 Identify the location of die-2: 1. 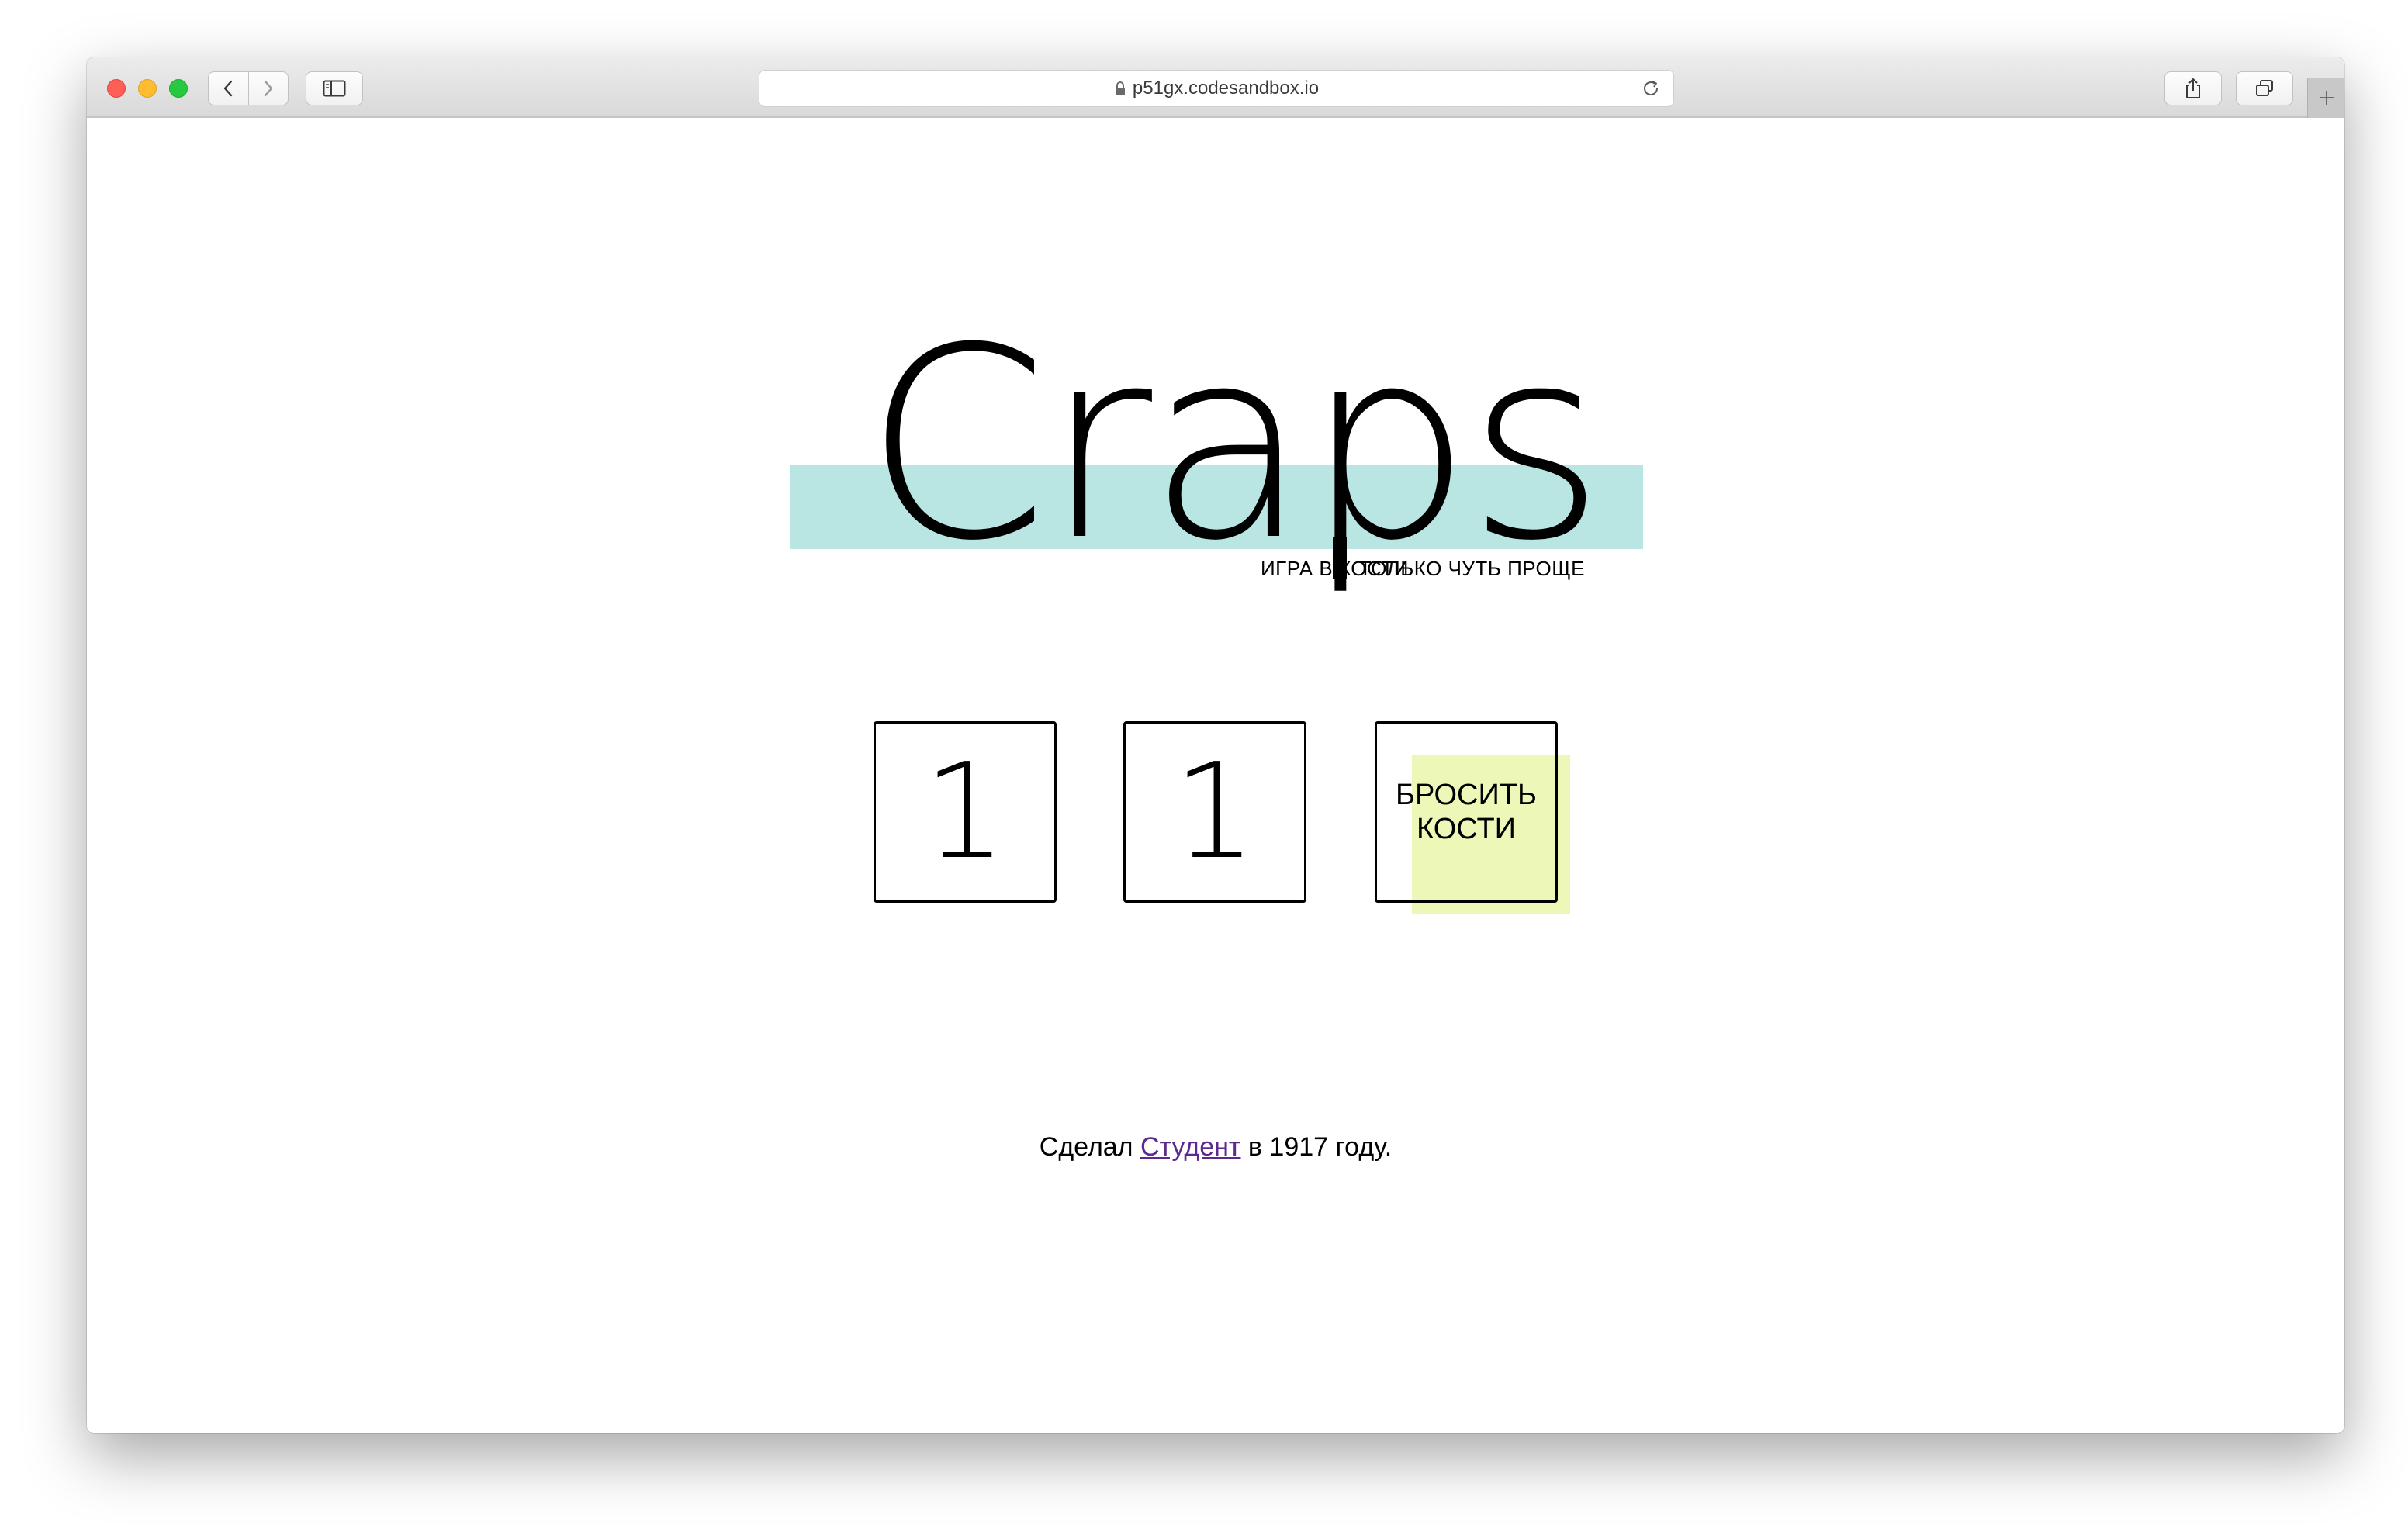
(1214, 812).